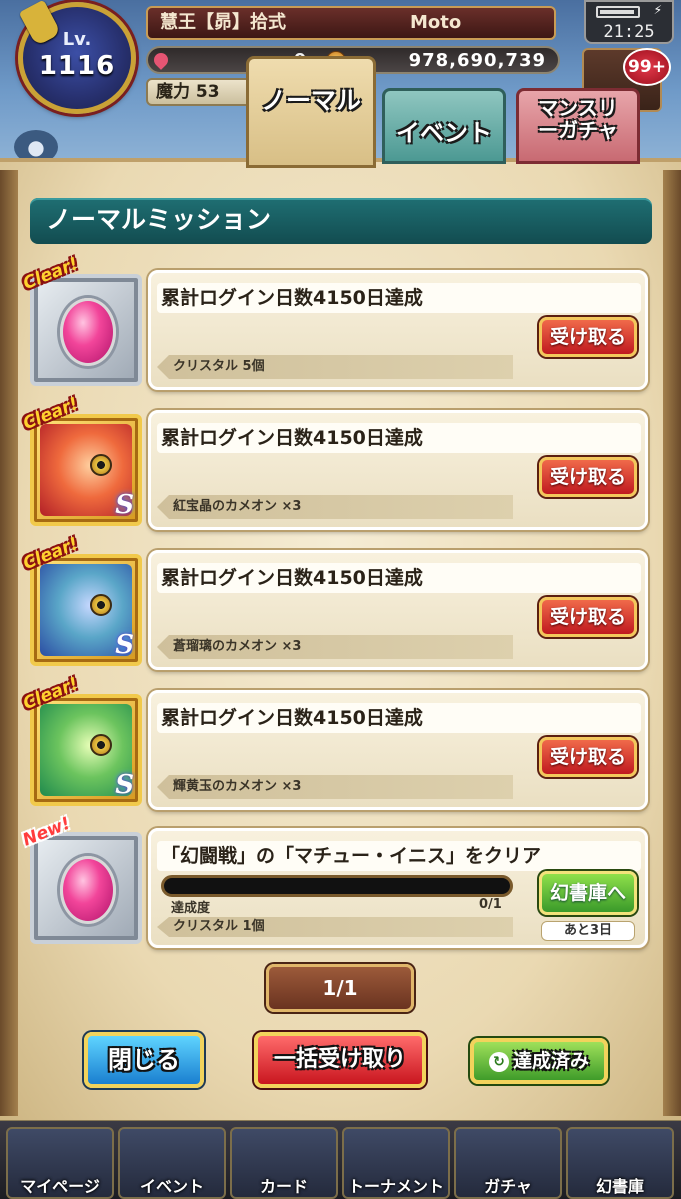 The height and width of the screenshot is (1199, 681). What do you see at coordinates (477, 60) in the screenshot?
I see `gold-value: 978,690,739` at bounding box center [477, 60].